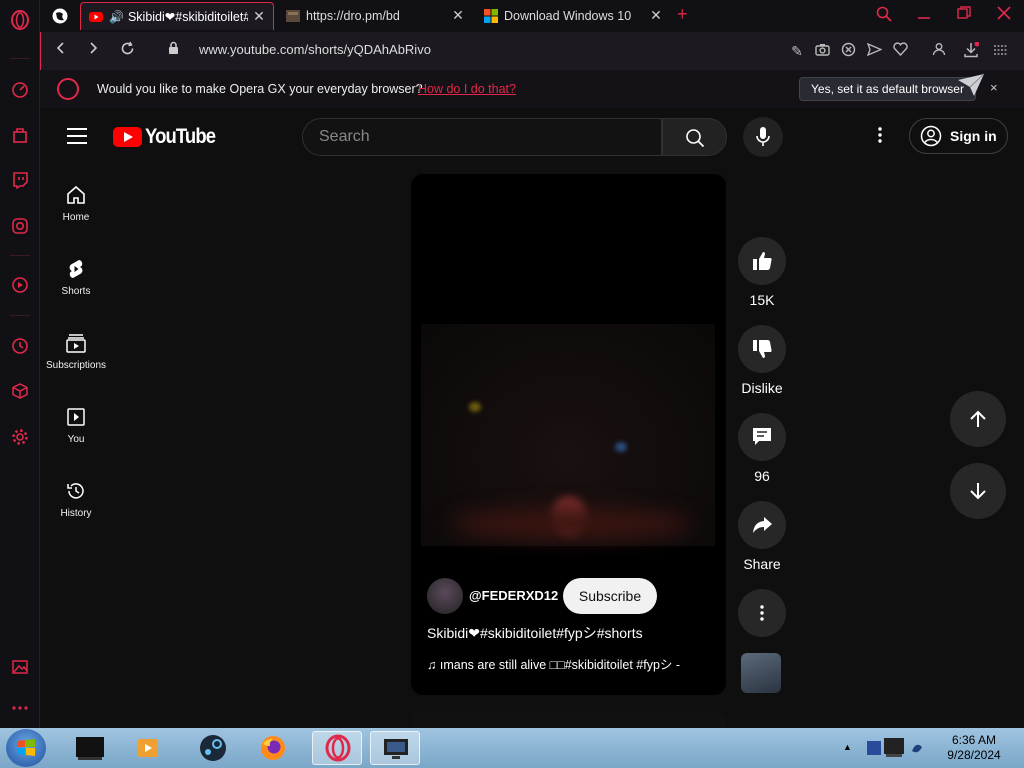 Image resolution: width=1024 pixels, height=768 pixels. What do you see at coordinates (75, 491) in the screenshot?
I see `history-icon` at bounding box center [75, 491].